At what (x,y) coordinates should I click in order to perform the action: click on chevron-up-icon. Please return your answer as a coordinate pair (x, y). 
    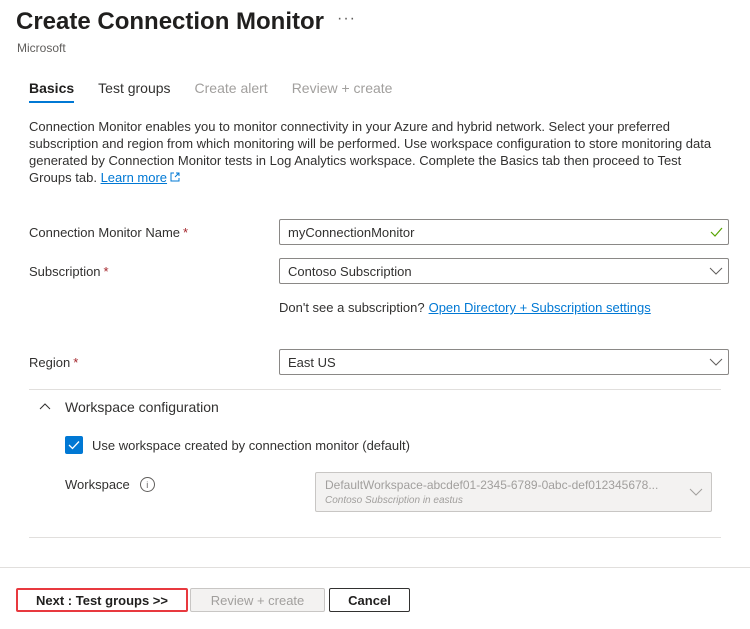
    Looking at the image, I should click on (45, 407).